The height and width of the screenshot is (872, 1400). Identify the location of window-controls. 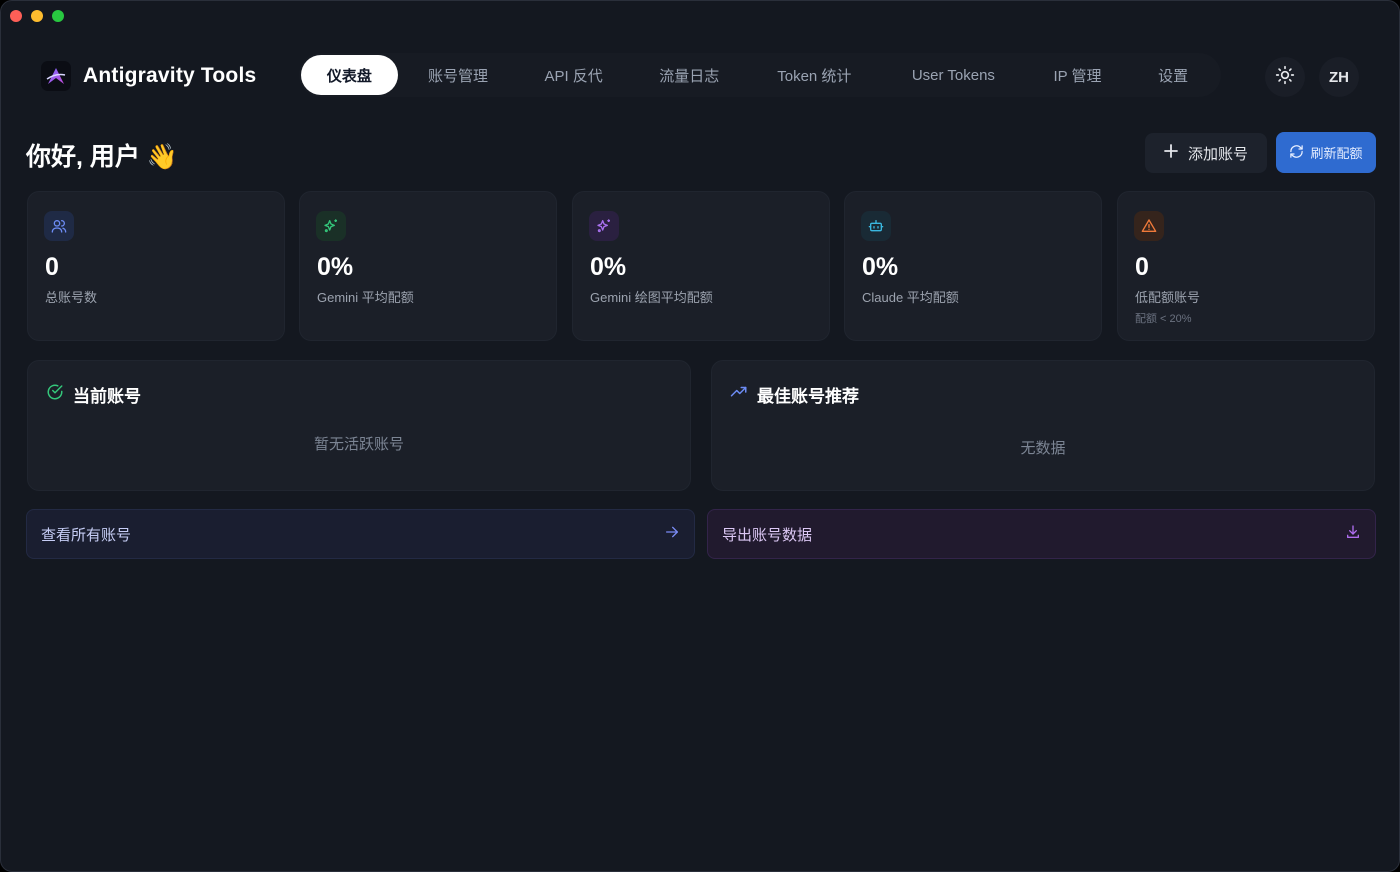
(37, 16).